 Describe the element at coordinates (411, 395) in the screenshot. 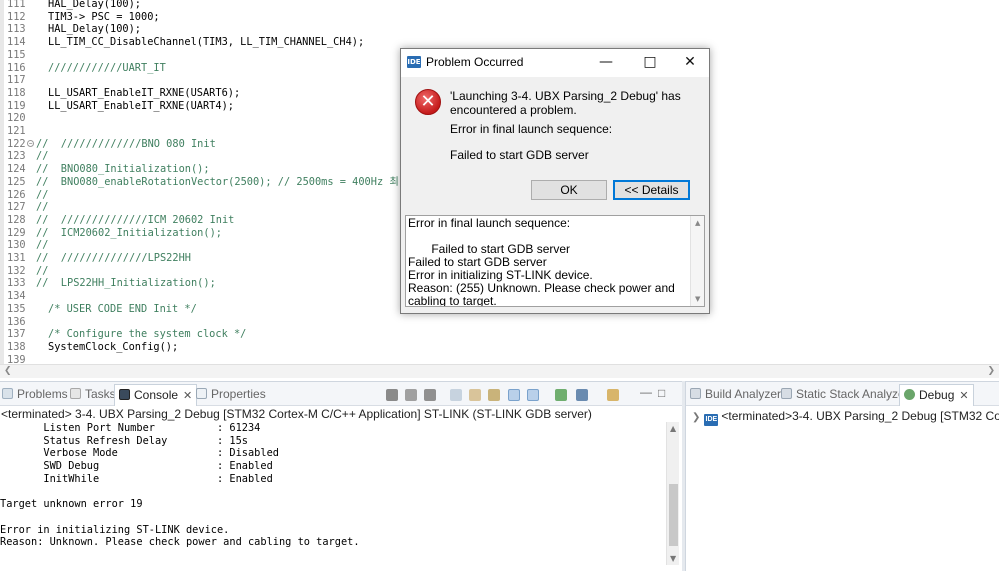

I see `remove-launch-icon` at that location.